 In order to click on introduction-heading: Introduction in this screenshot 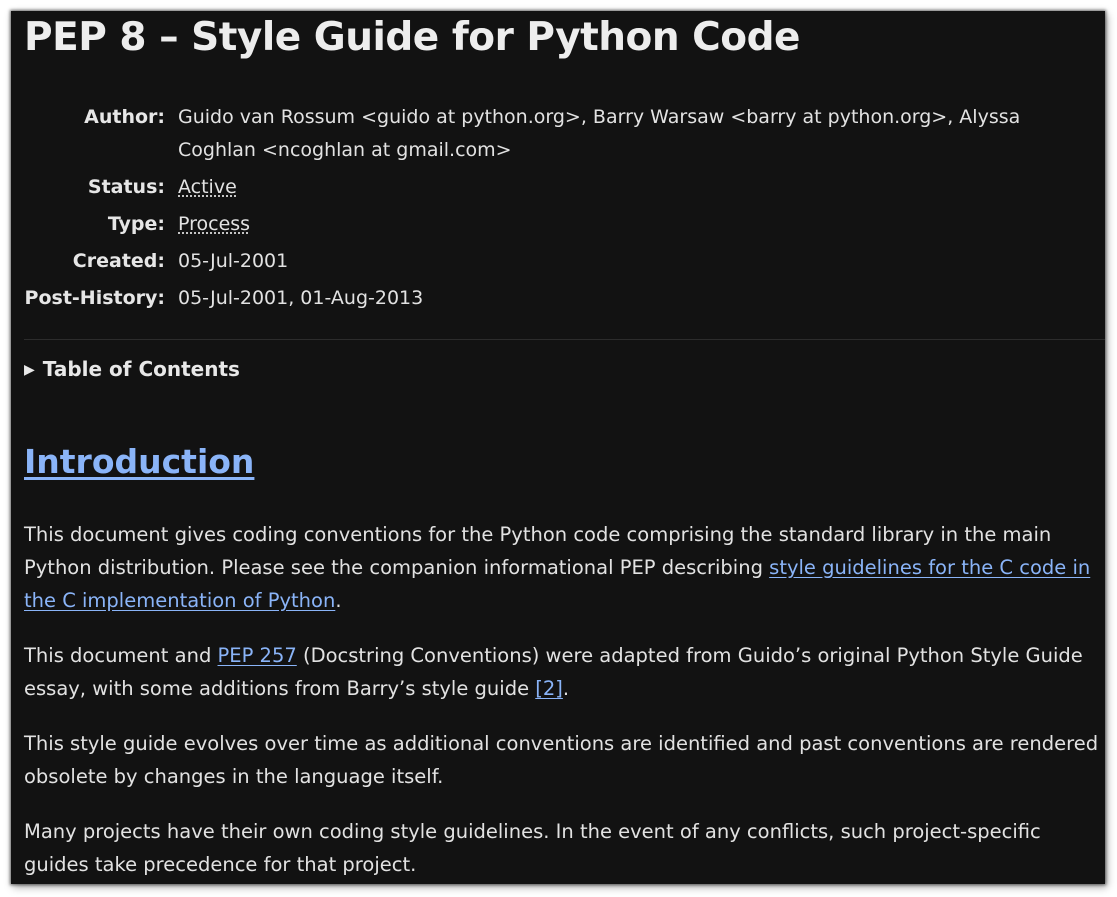, I will do `click(139, 462)`.